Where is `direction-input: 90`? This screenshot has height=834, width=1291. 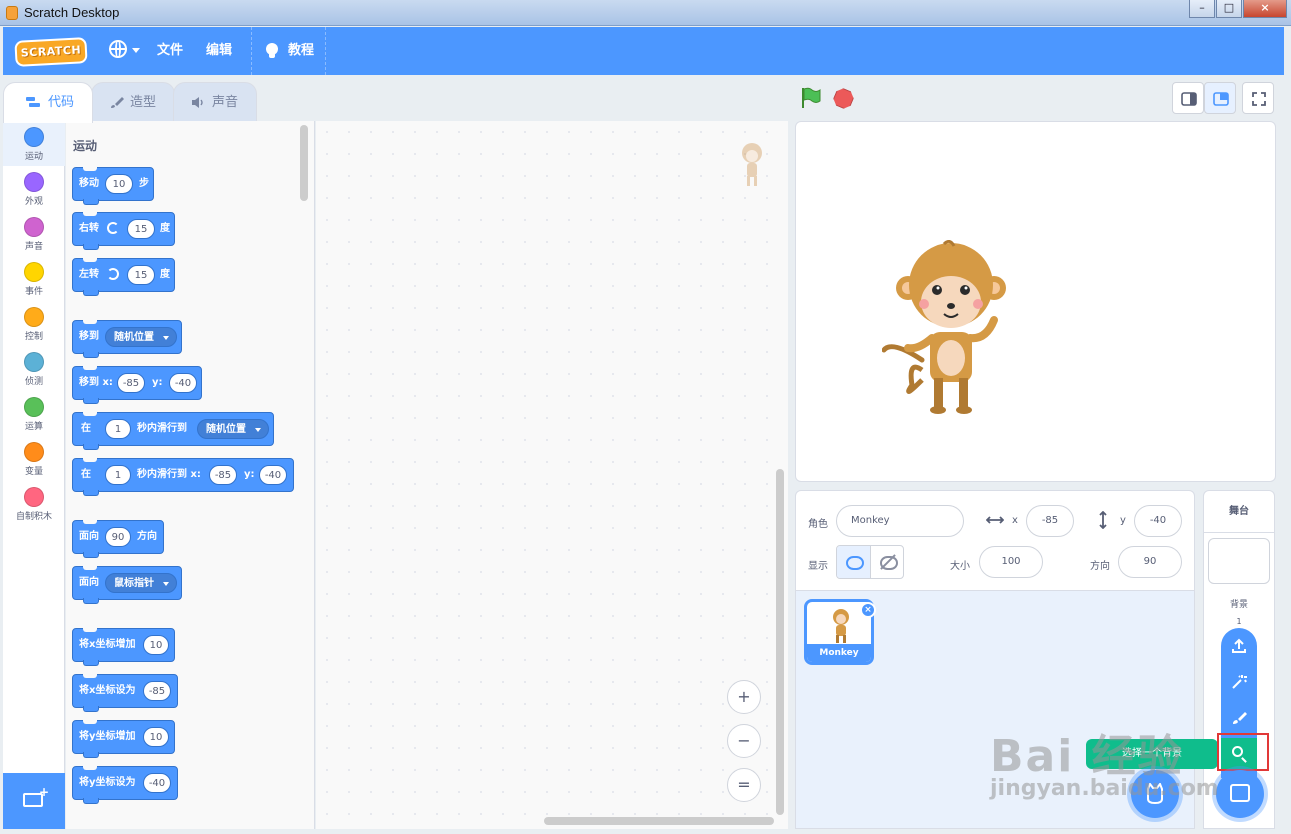 direction-input: 90 is located at coordinates (1150, 562).